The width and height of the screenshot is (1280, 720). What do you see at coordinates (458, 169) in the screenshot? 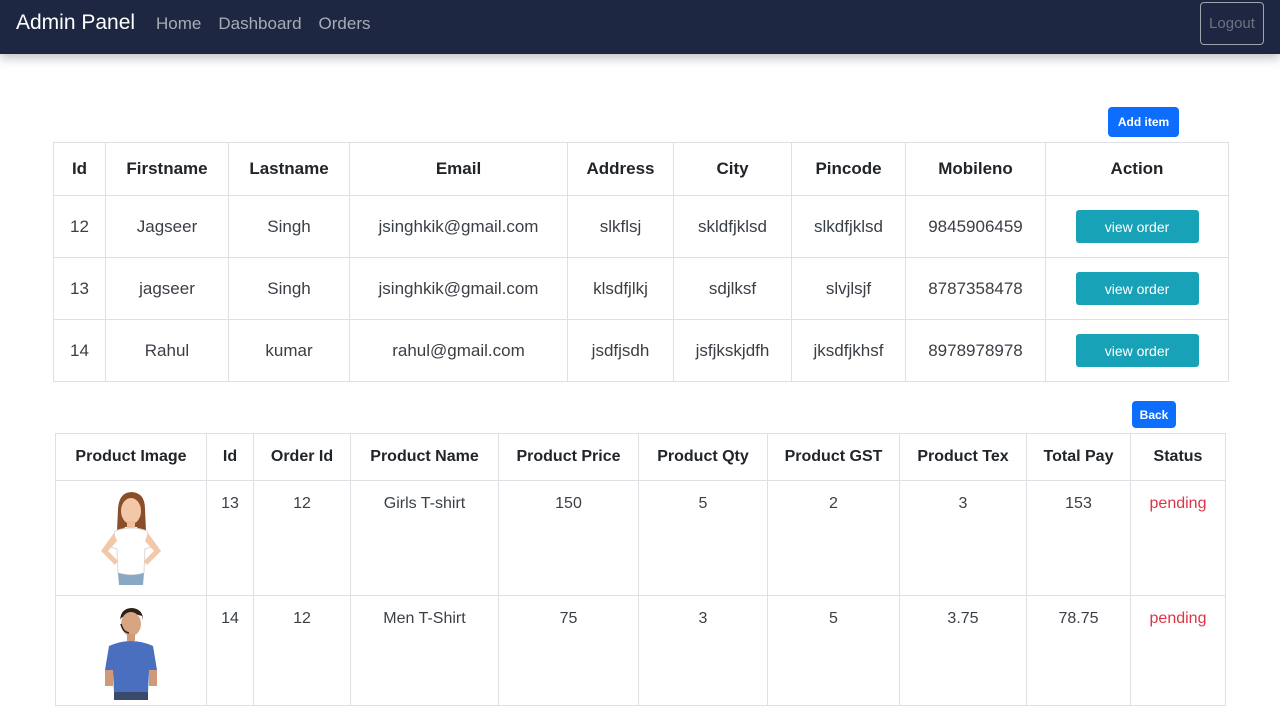
I see `col-header-email: Email` at bounding box center [458, 169].